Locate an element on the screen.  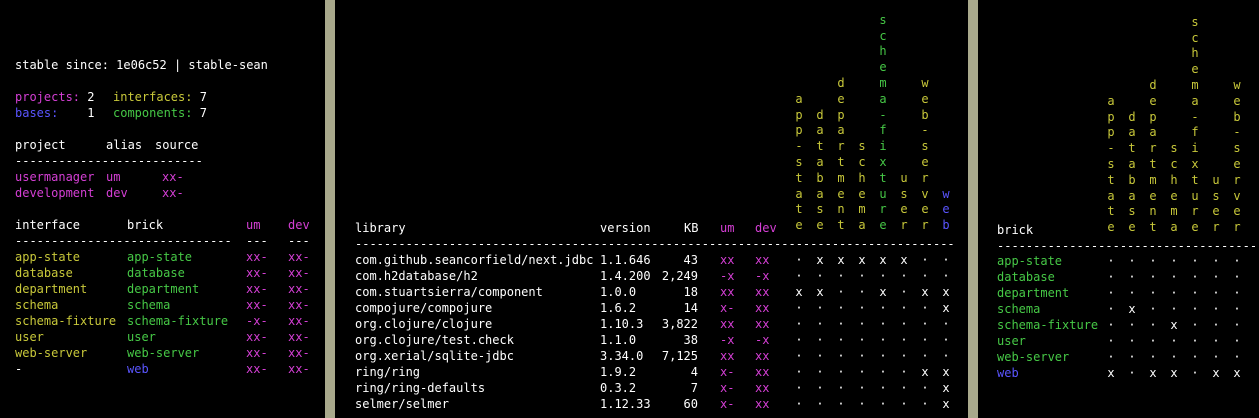
components-value: 7 is located at coordinates (203, 113).